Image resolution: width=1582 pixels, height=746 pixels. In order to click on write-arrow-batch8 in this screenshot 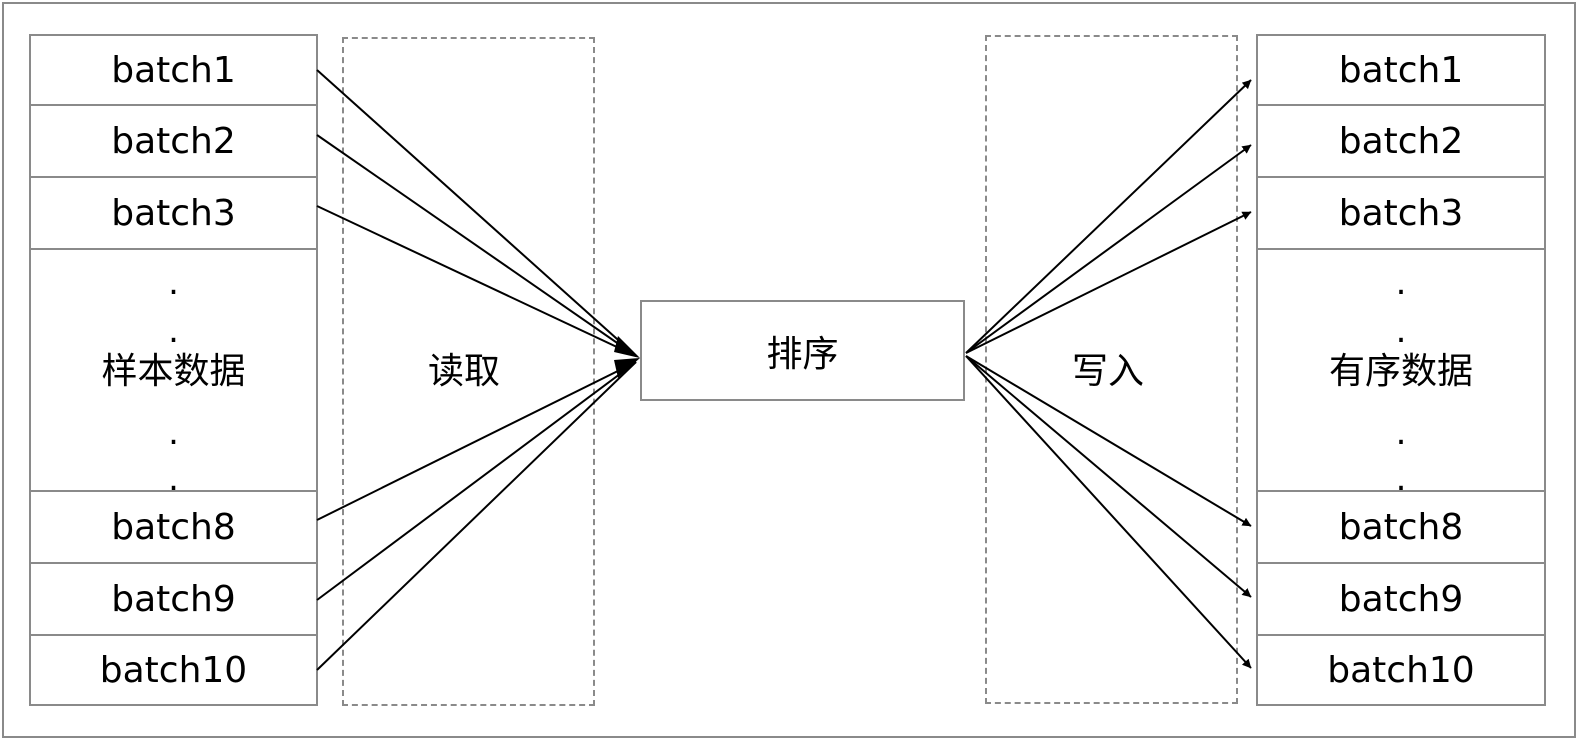, I will do `click(1108, 441)`.